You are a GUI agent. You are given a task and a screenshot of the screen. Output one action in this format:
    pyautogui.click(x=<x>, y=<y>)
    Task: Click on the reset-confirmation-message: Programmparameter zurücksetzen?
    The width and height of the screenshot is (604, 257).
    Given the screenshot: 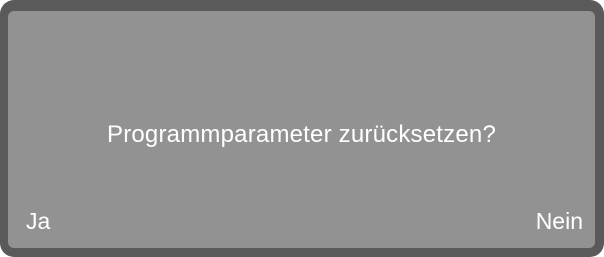 What is the action you would take?
    pyautogui.click(x=301, y=134)
    